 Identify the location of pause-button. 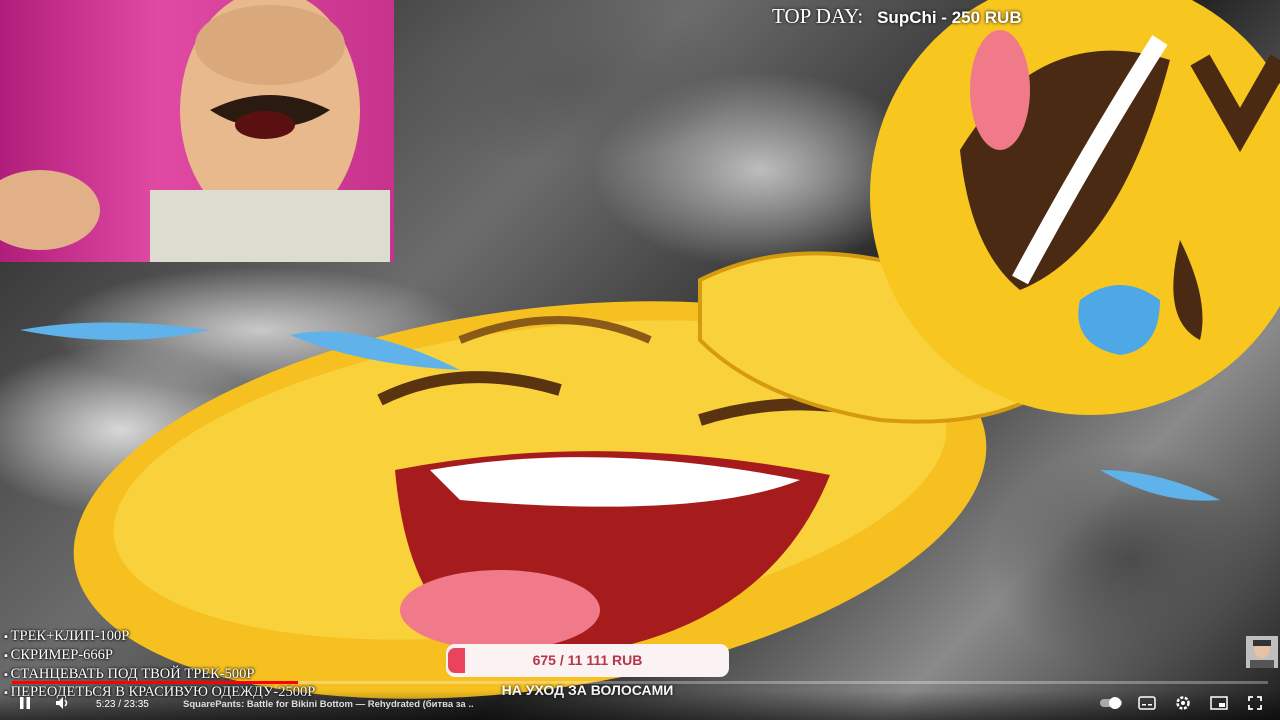
(25, 705).